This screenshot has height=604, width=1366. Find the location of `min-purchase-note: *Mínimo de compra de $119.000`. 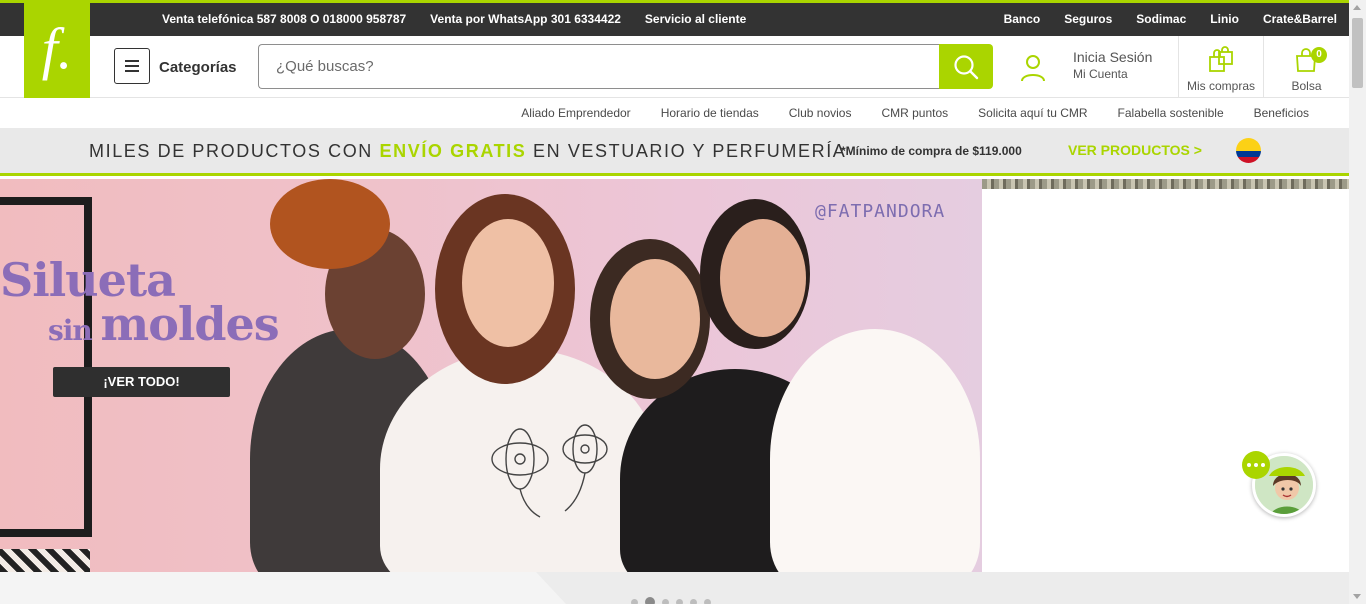

min-purchase-note: *Mínimo de compra de $119.000 is located at coordinates (931, 151).